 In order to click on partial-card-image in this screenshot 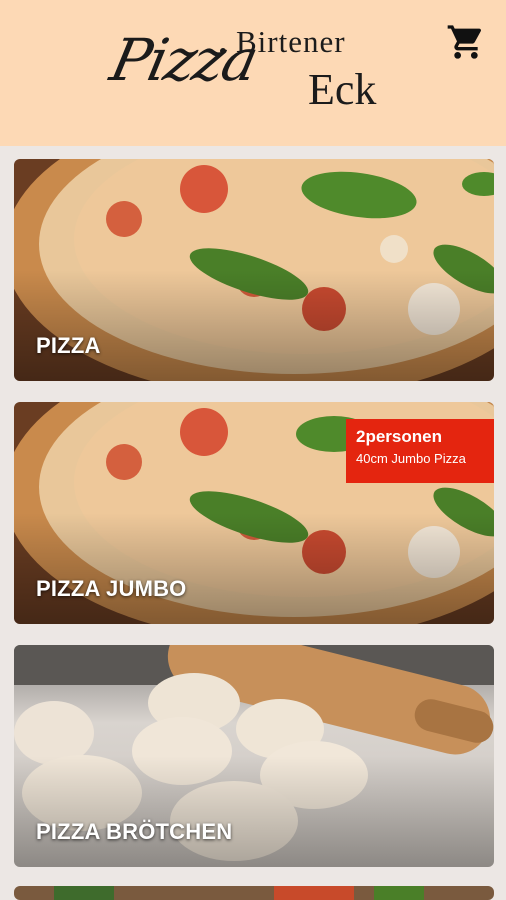, I will do `click(254, 893)`.